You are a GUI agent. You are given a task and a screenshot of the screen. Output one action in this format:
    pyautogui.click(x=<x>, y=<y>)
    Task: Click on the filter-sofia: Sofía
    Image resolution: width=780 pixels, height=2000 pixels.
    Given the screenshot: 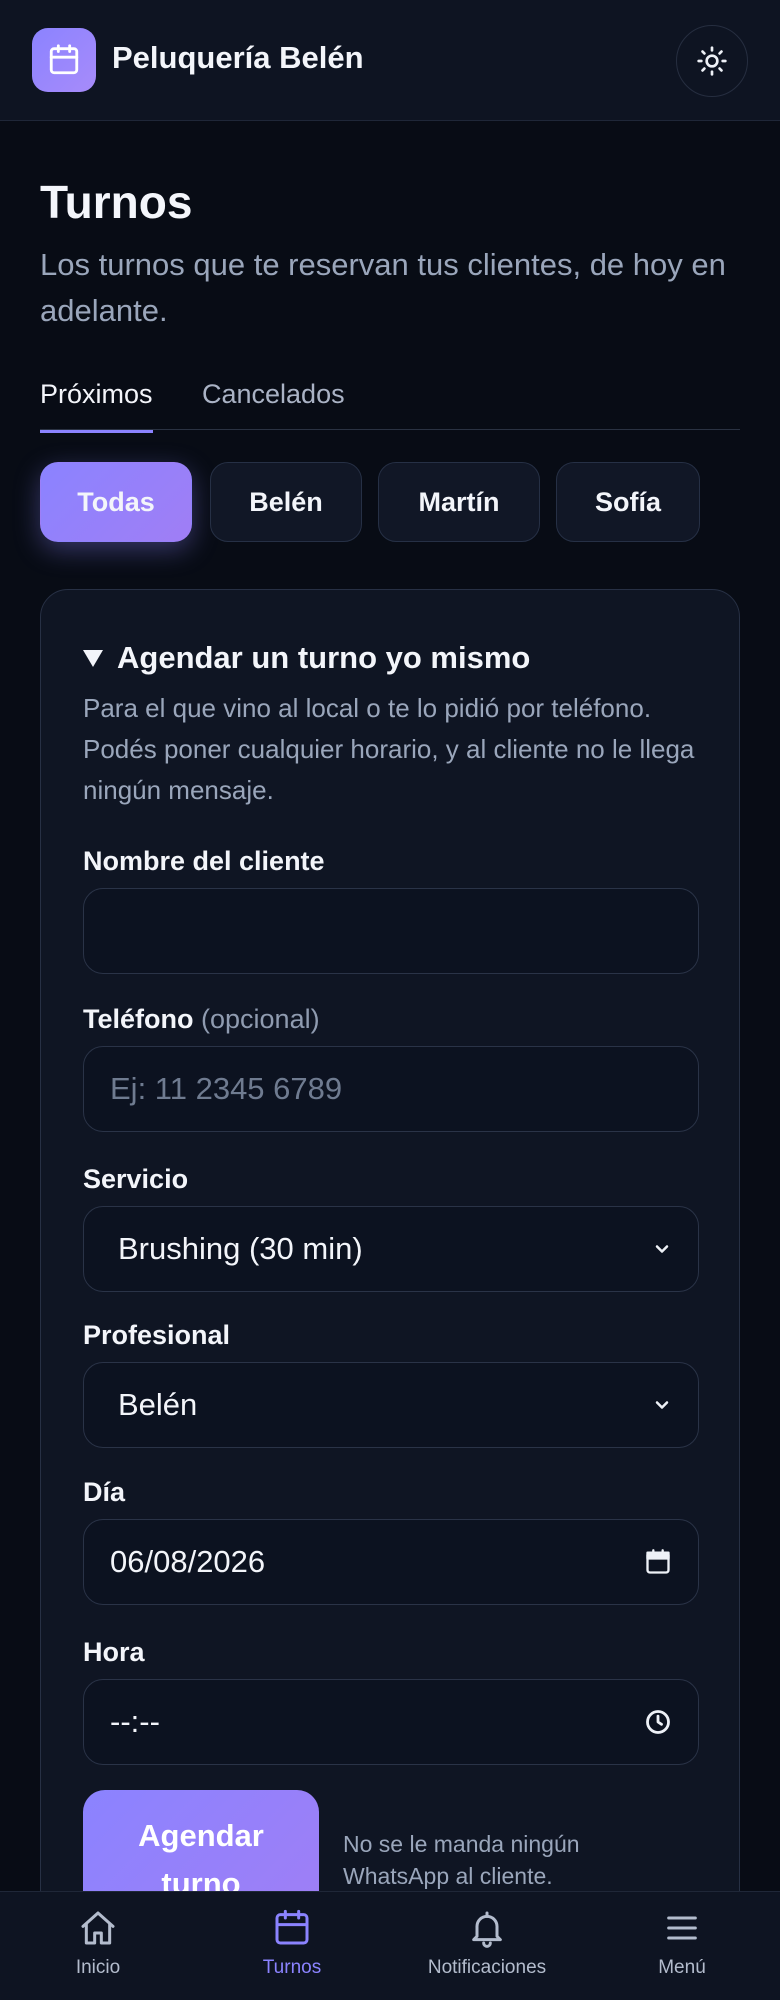 What is the action you would take?
    pyautogui.click(x=628, y=502)
    